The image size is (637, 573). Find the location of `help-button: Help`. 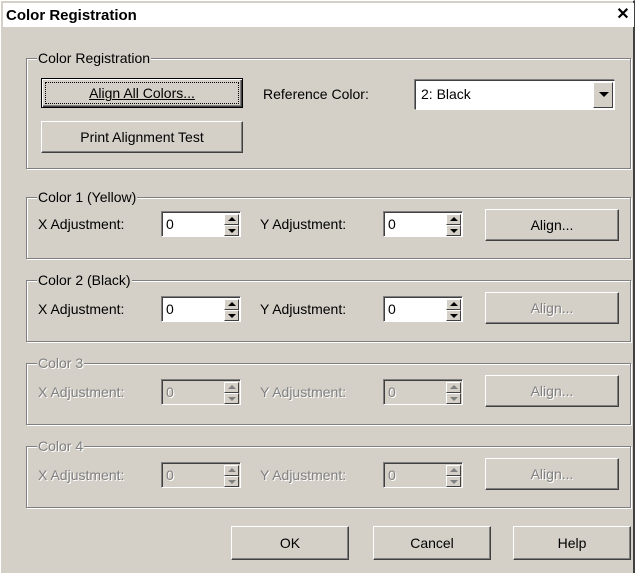

help-button: Help is located at coordinates (572, 543).